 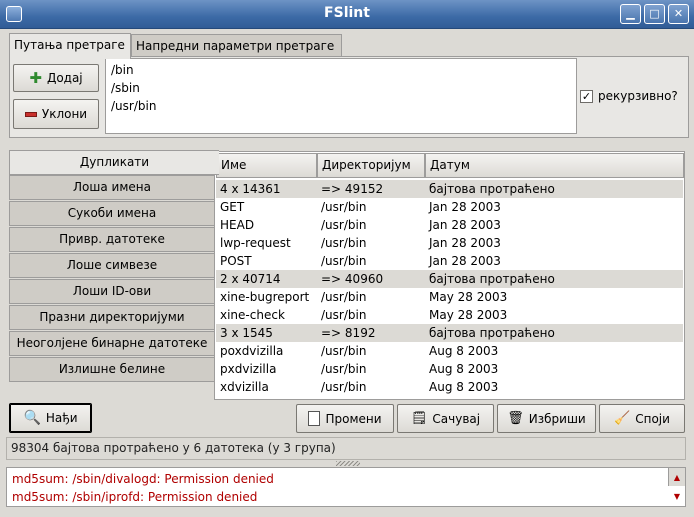 What do you see at coordinates (252, 315) in the screenshot?
I see `cell-name: xine-check` at bounding box center [252, 315].